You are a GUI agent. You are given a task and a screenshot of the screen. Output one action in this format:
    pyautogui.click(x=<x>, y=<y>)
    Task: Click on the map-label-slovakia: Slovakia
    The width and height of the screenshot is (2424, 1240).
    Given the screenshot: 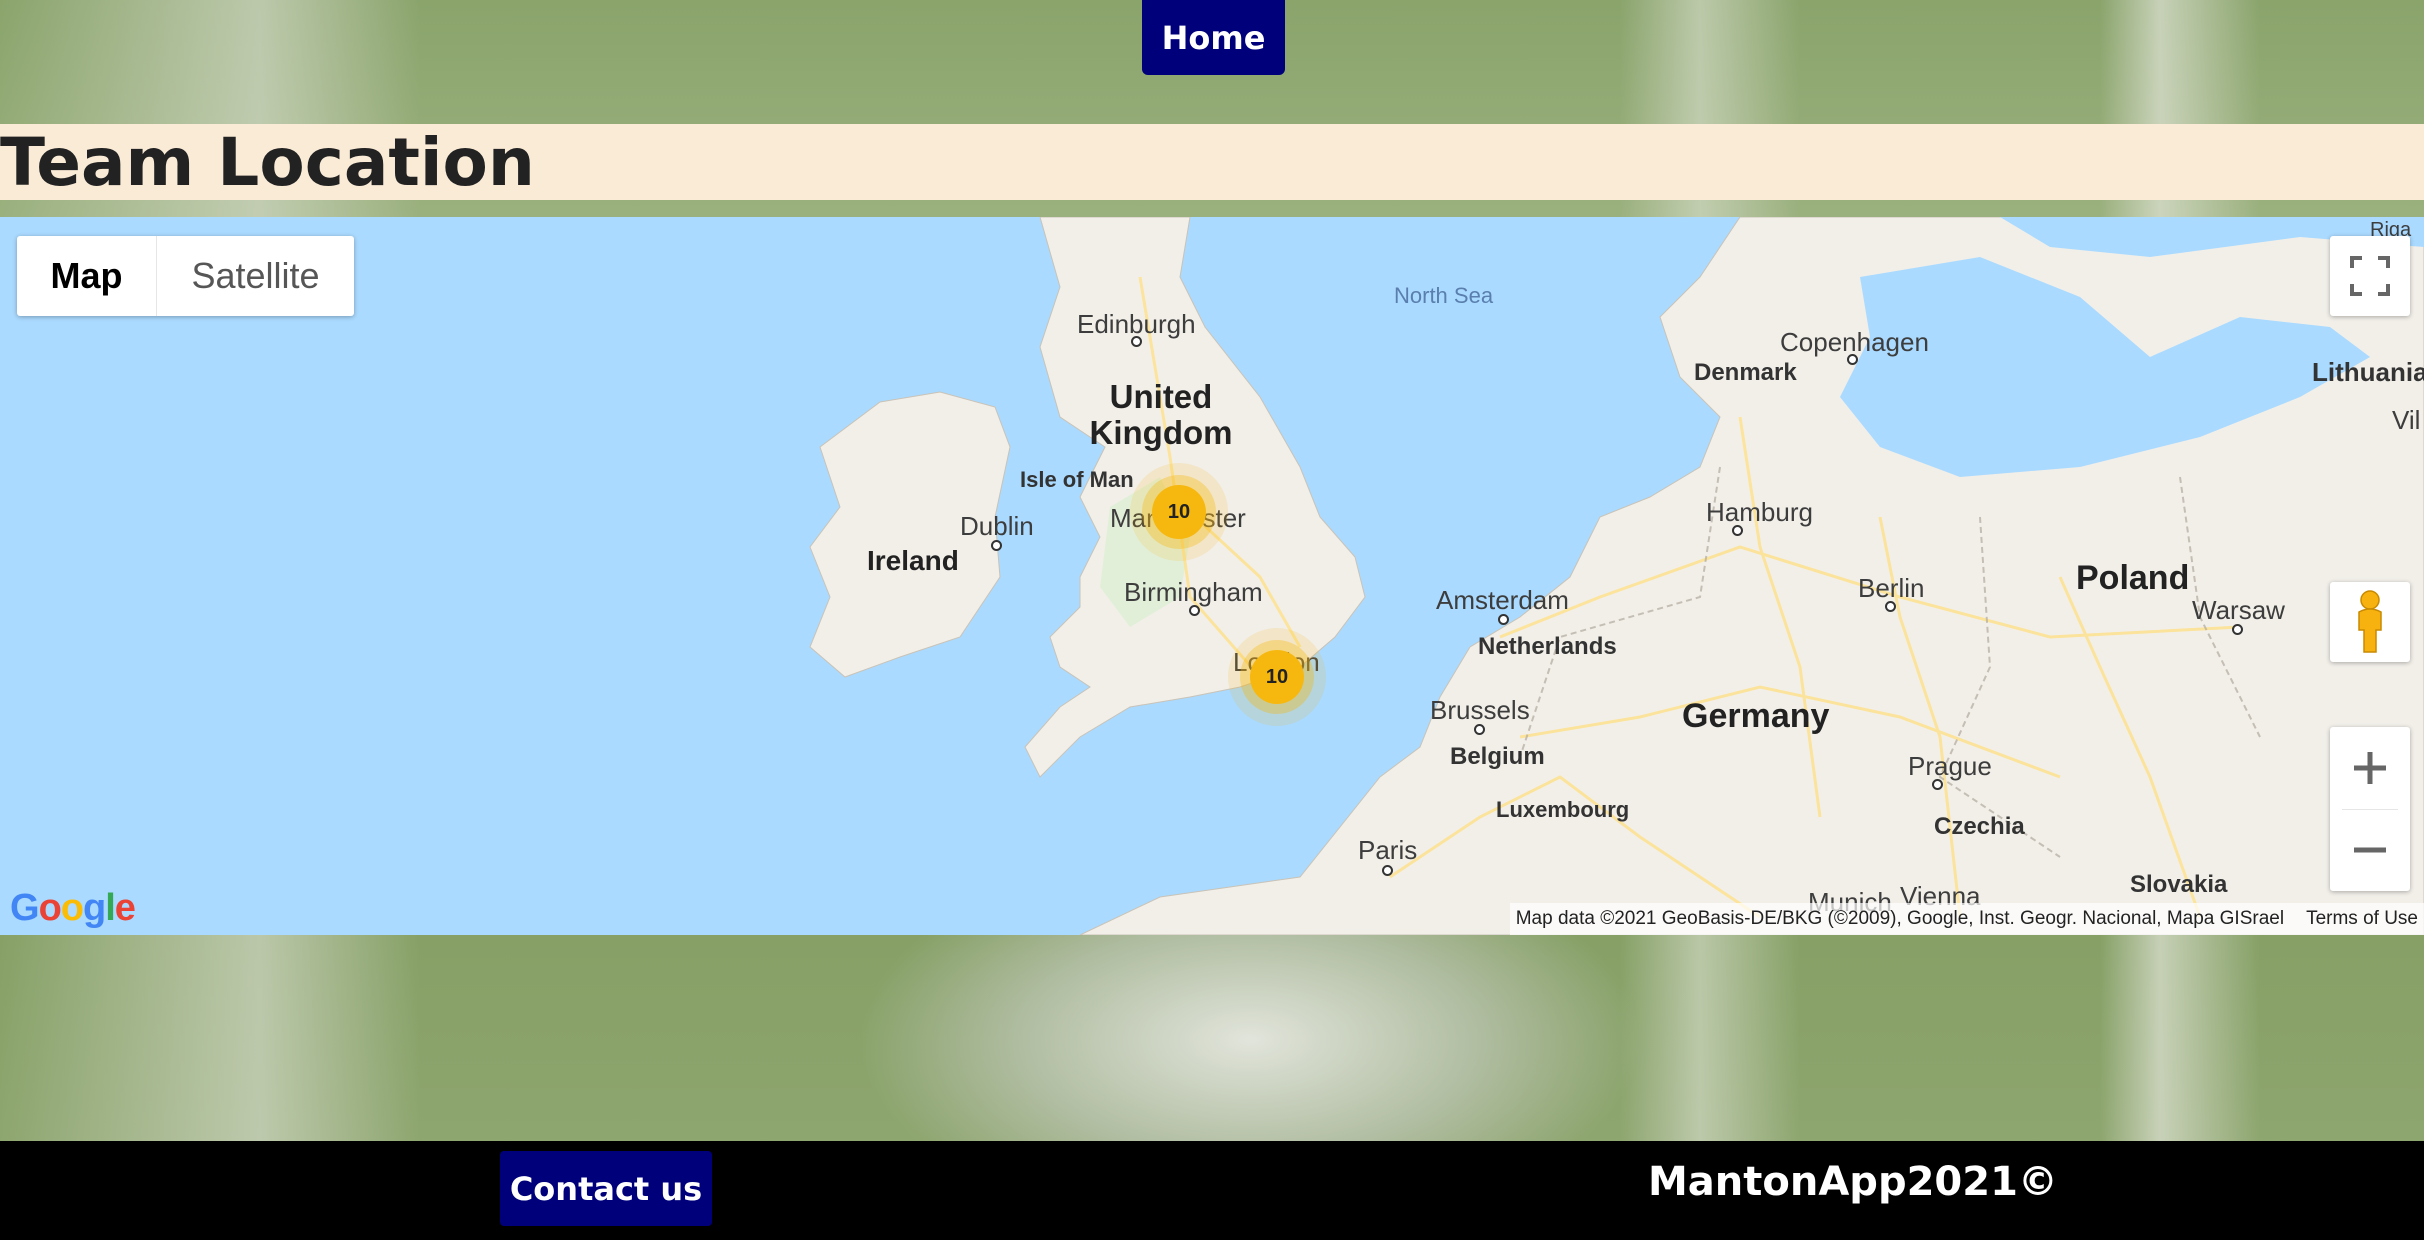 What is the action you would take?
    pyautogui.click(x=2179, y=884)
    